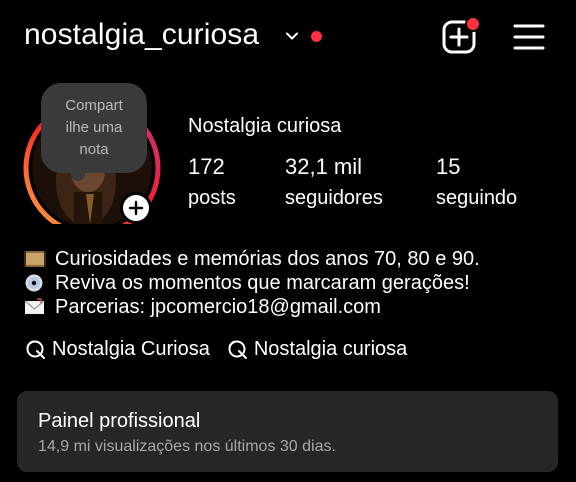  I want to click on share-note-bubble: Compart ilhe uma nota, so click(94, 132).